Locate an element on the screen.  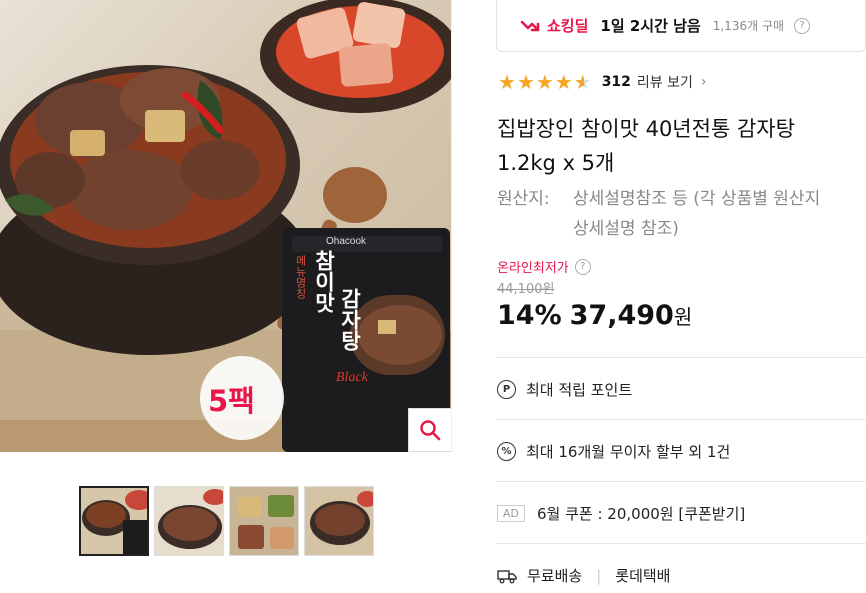
product-title-line1: 집밥장인 참이맛 40년전통 감자탕 is located at coordinates (646, 129).